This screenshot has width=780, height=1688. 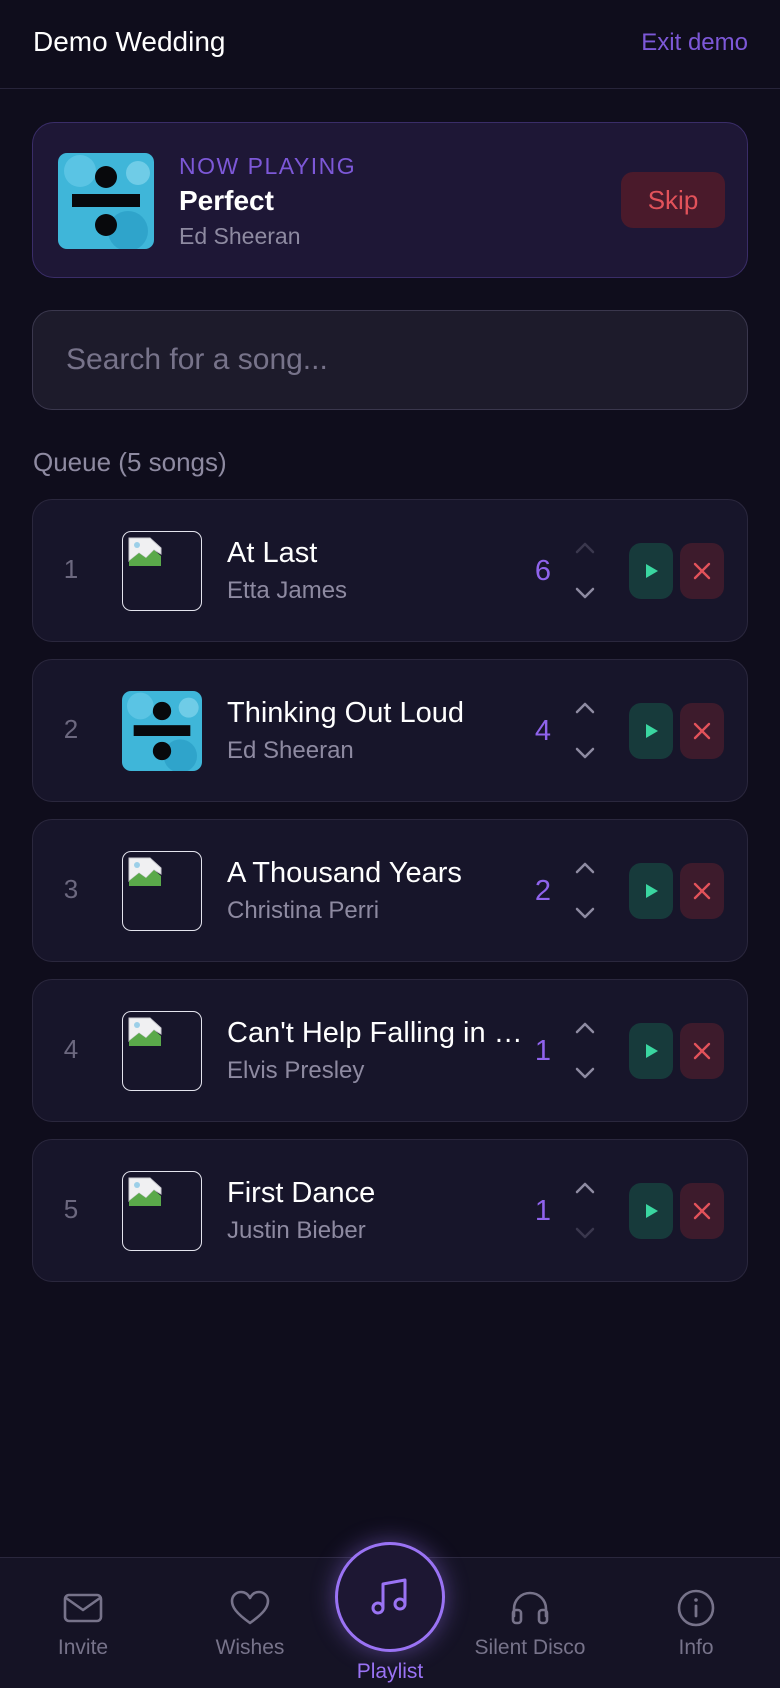 What do you see at coordinates (129, 41) in the screenshot?
I see `app-title: Demo Wedding` at bounding box center [129, 41].